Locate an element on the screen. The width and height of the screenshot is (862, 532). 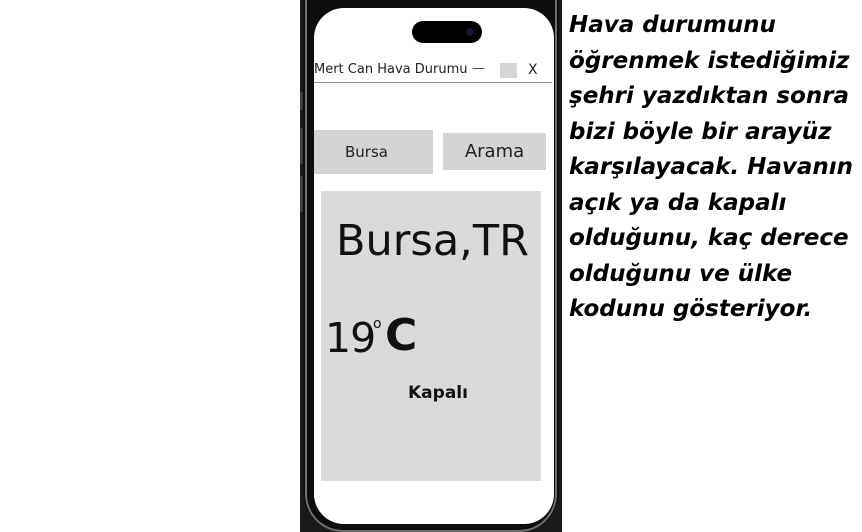
phone-volume-up-button is located at coordinates (301, 146).